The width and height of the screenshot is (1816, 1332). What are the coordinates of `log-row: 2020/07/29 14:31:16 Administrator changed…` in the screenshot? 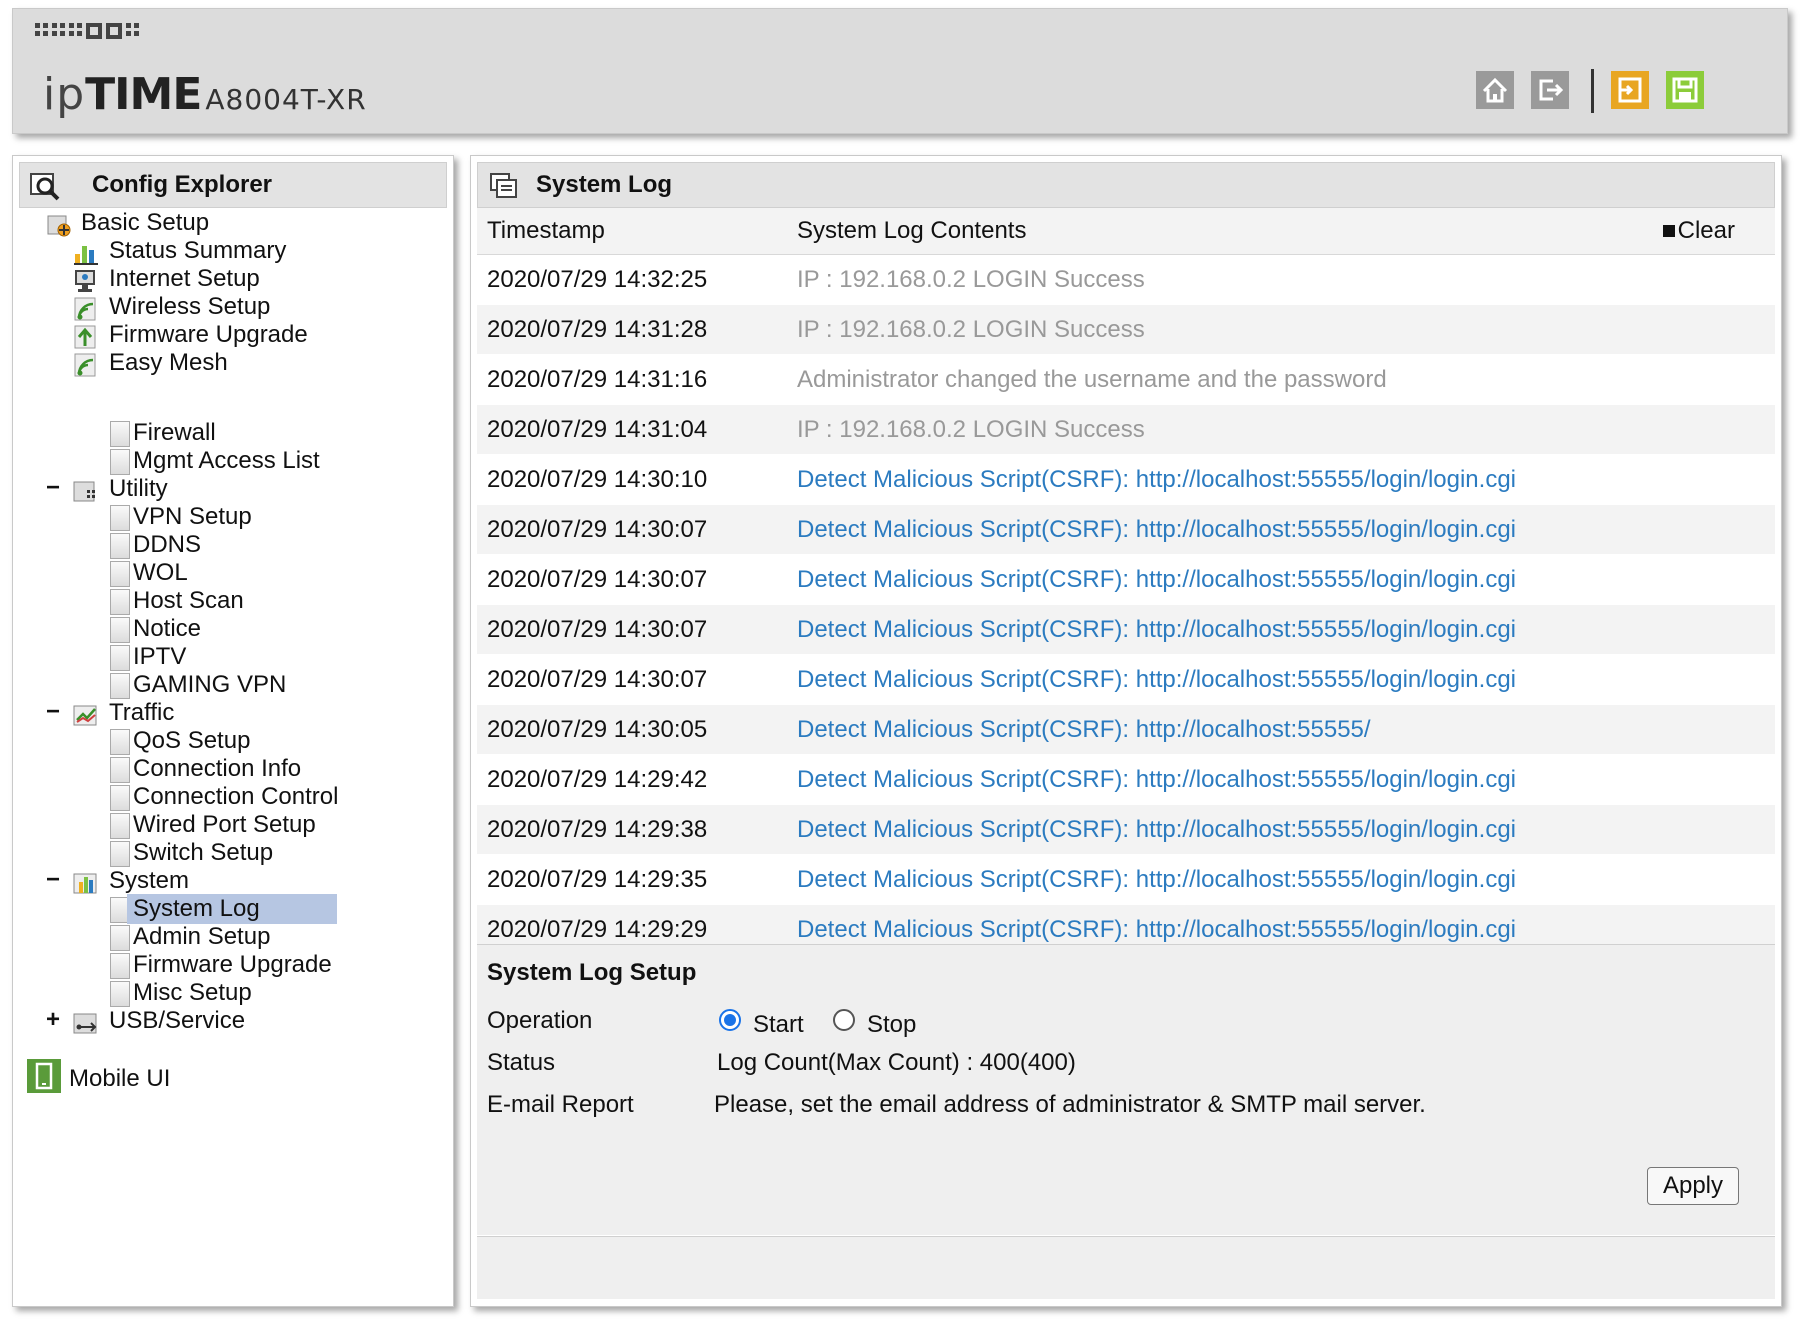 It's located at (1126, 380).